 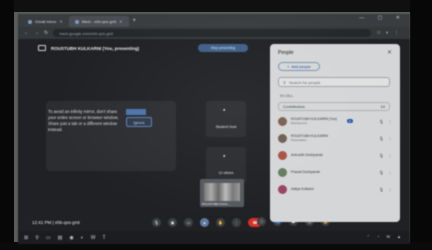 What do you see at coordinates (288, 66) in the screenshot?
I see `add-person-icon: +` at bounding box center [288, 66].